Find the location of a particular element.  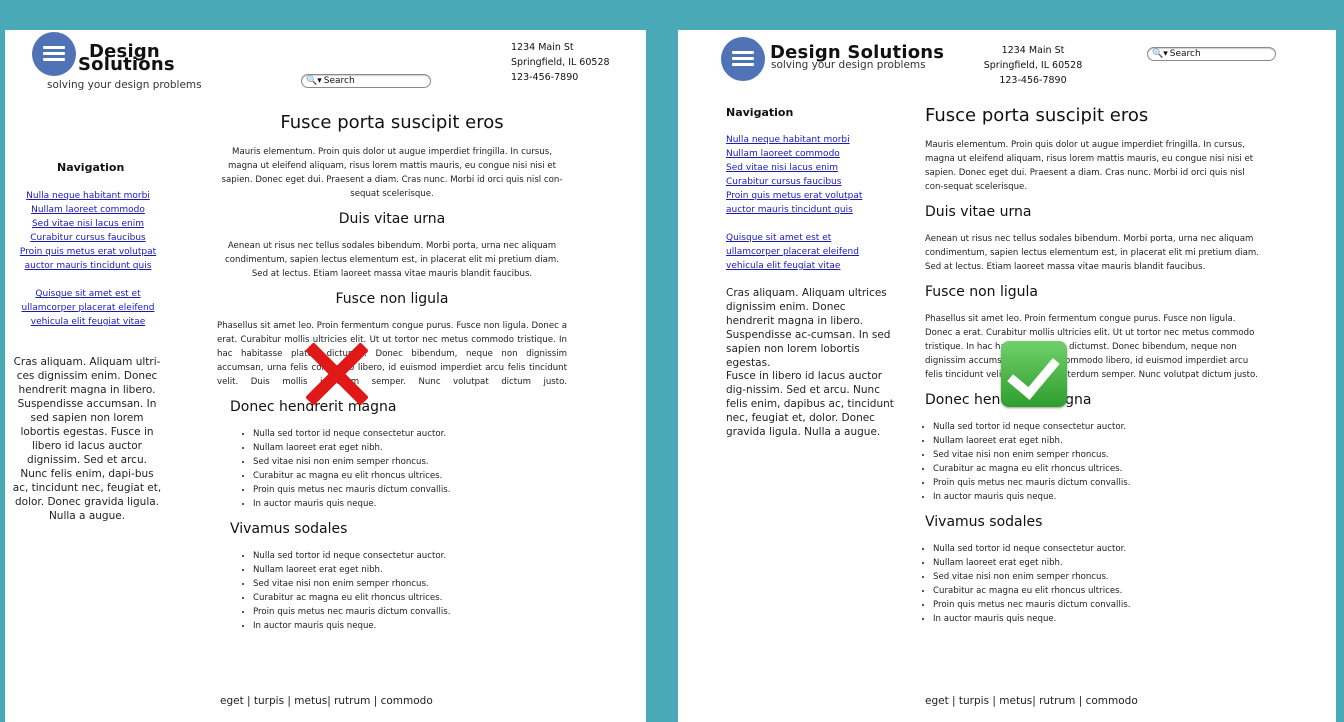

brand-title: Design Solutions is located at coordinates (857, 52).